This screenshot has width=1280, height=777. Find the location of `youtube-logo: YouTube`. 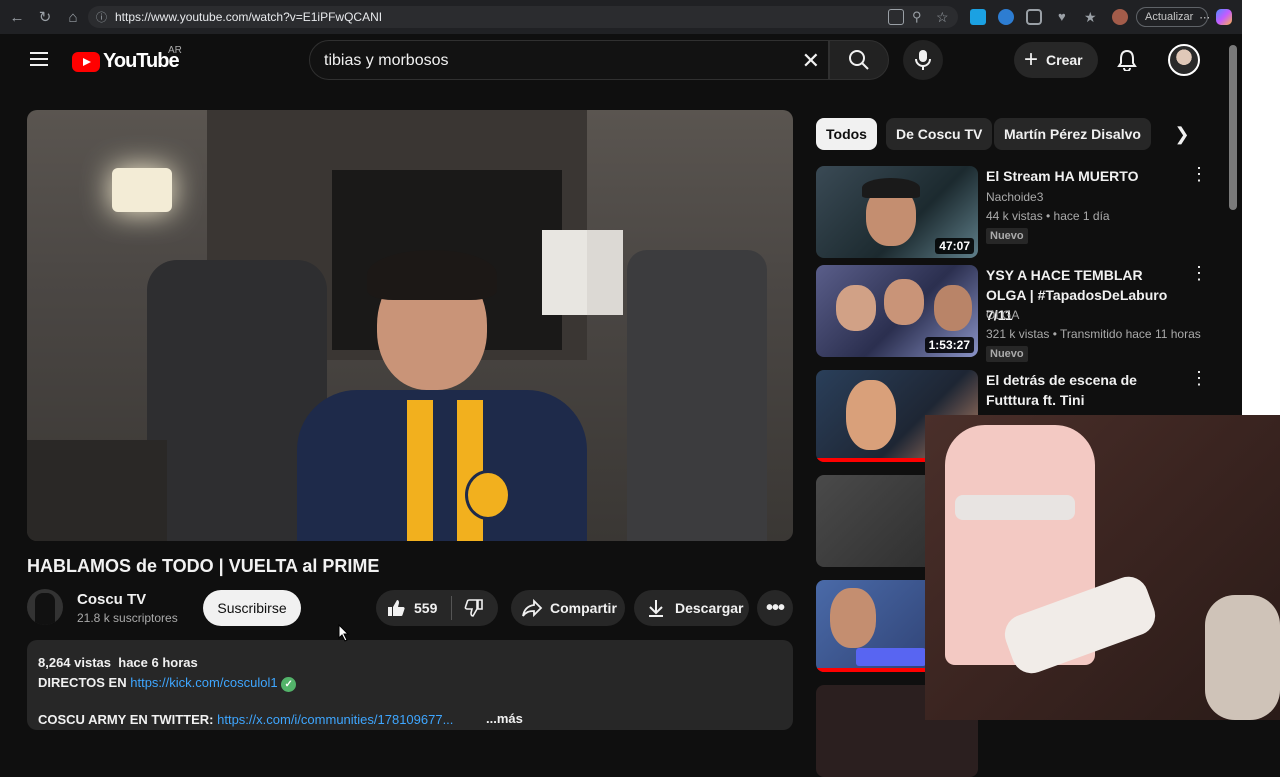

youtube-logo: YouTube is located at coordinates (126, 61).